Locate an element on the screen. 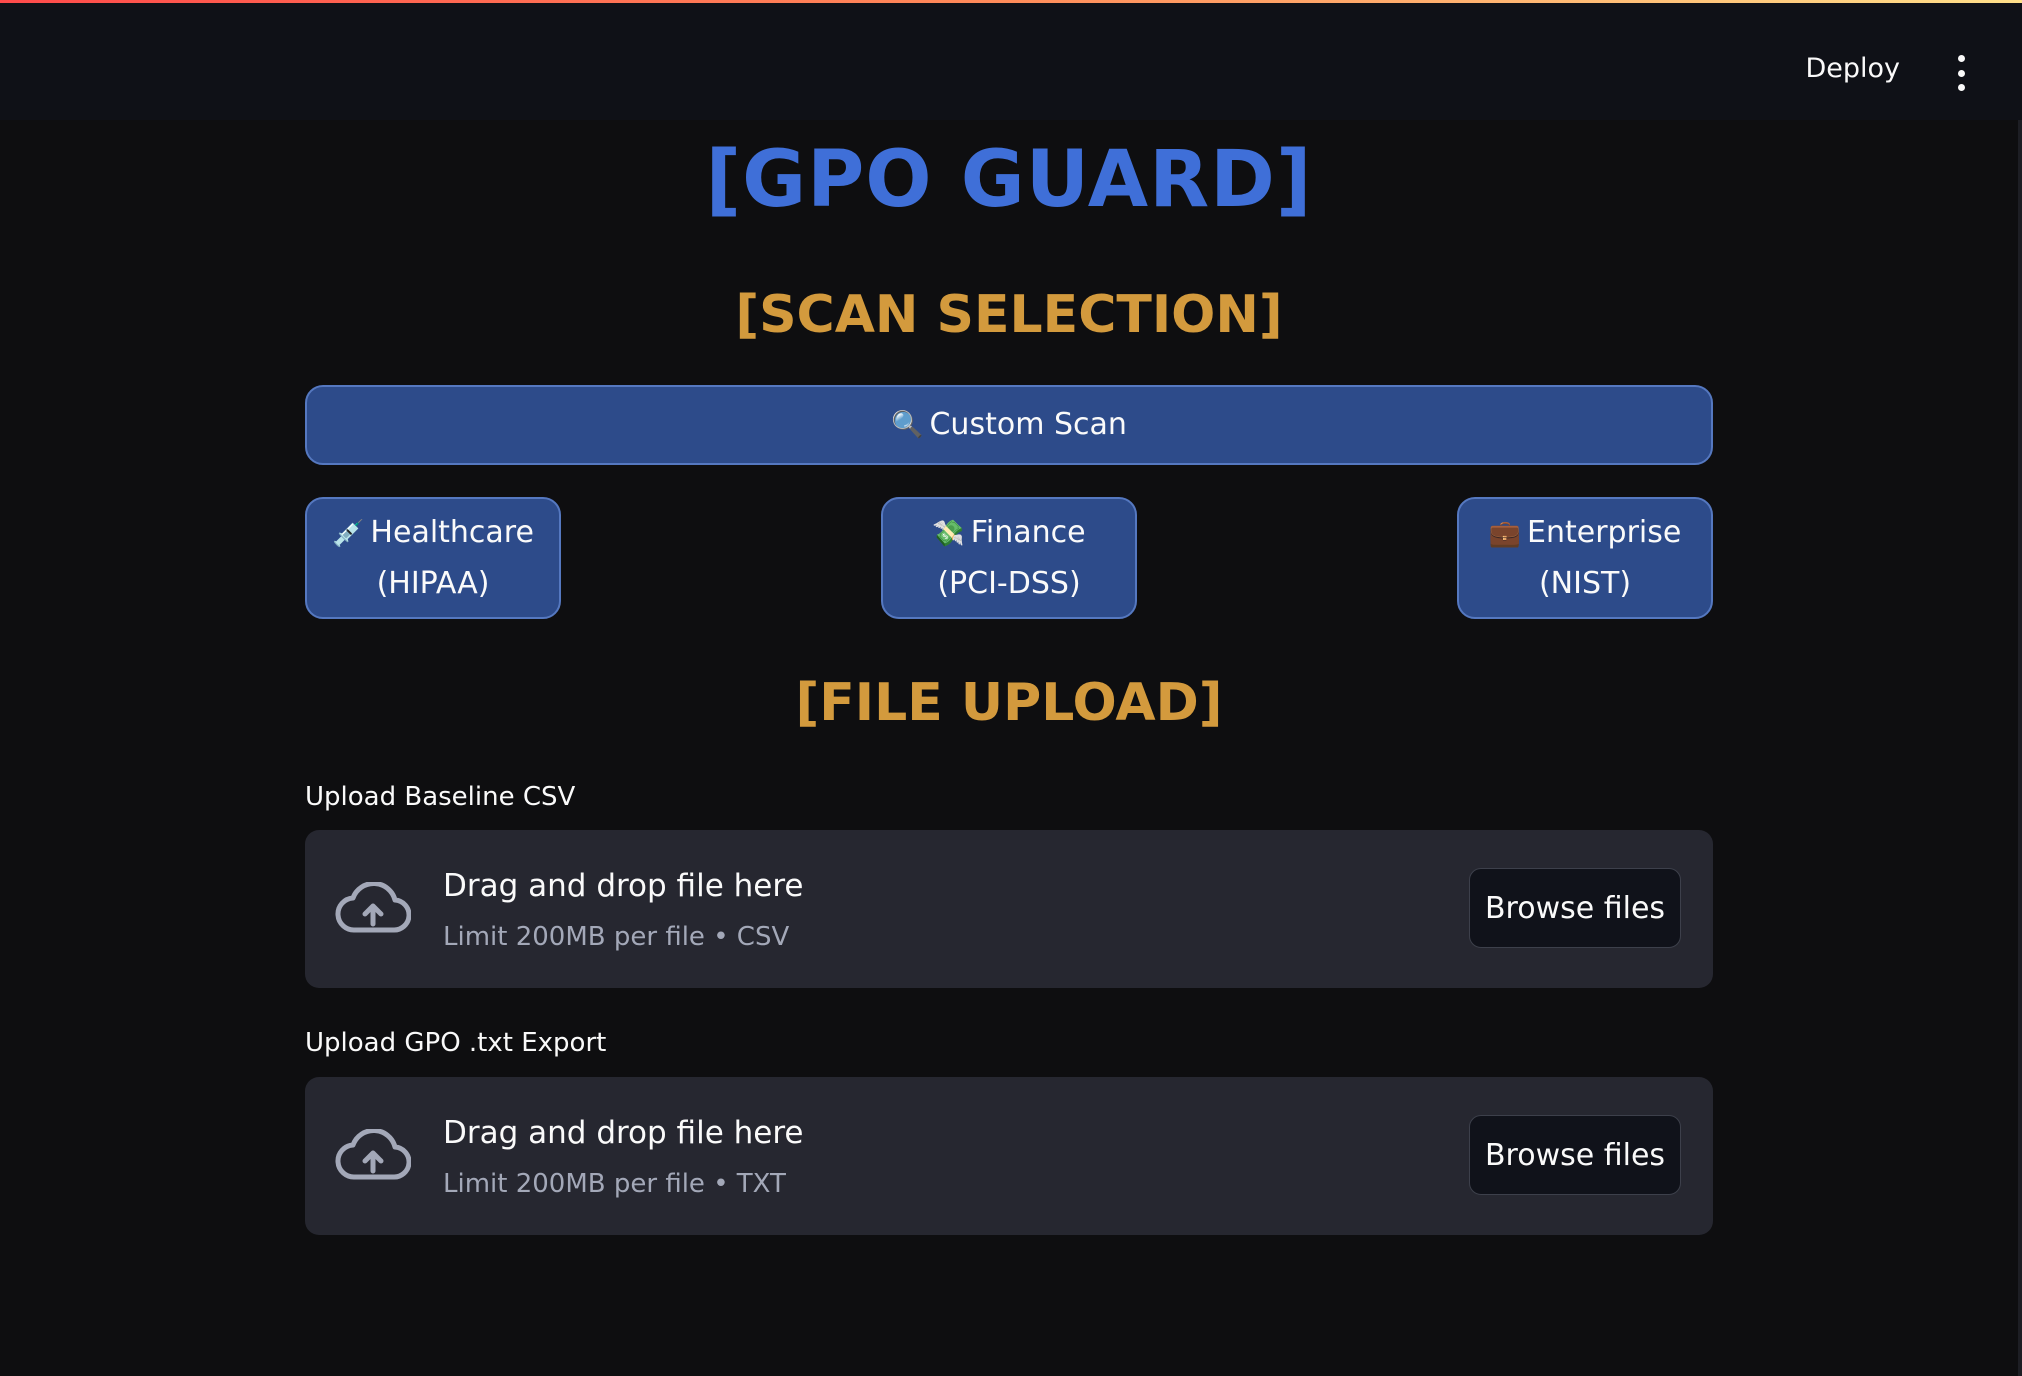 The height and width of the screenshot is (1376, 2022). finance-pci-dss-button: 💸 Finance (PCI-DSS) is located at coordinates (1009, 558).